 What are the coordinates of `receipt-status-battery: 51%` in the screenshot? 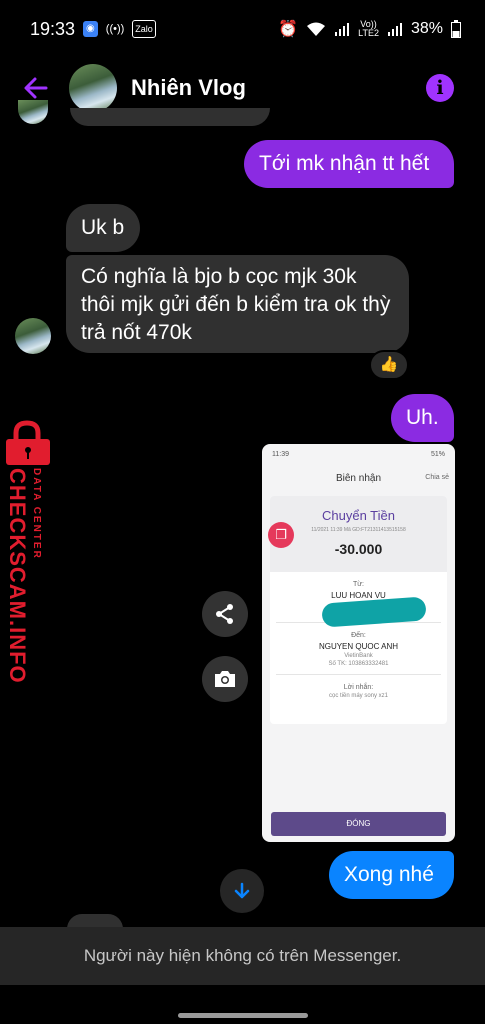 It's located at (437, 454).